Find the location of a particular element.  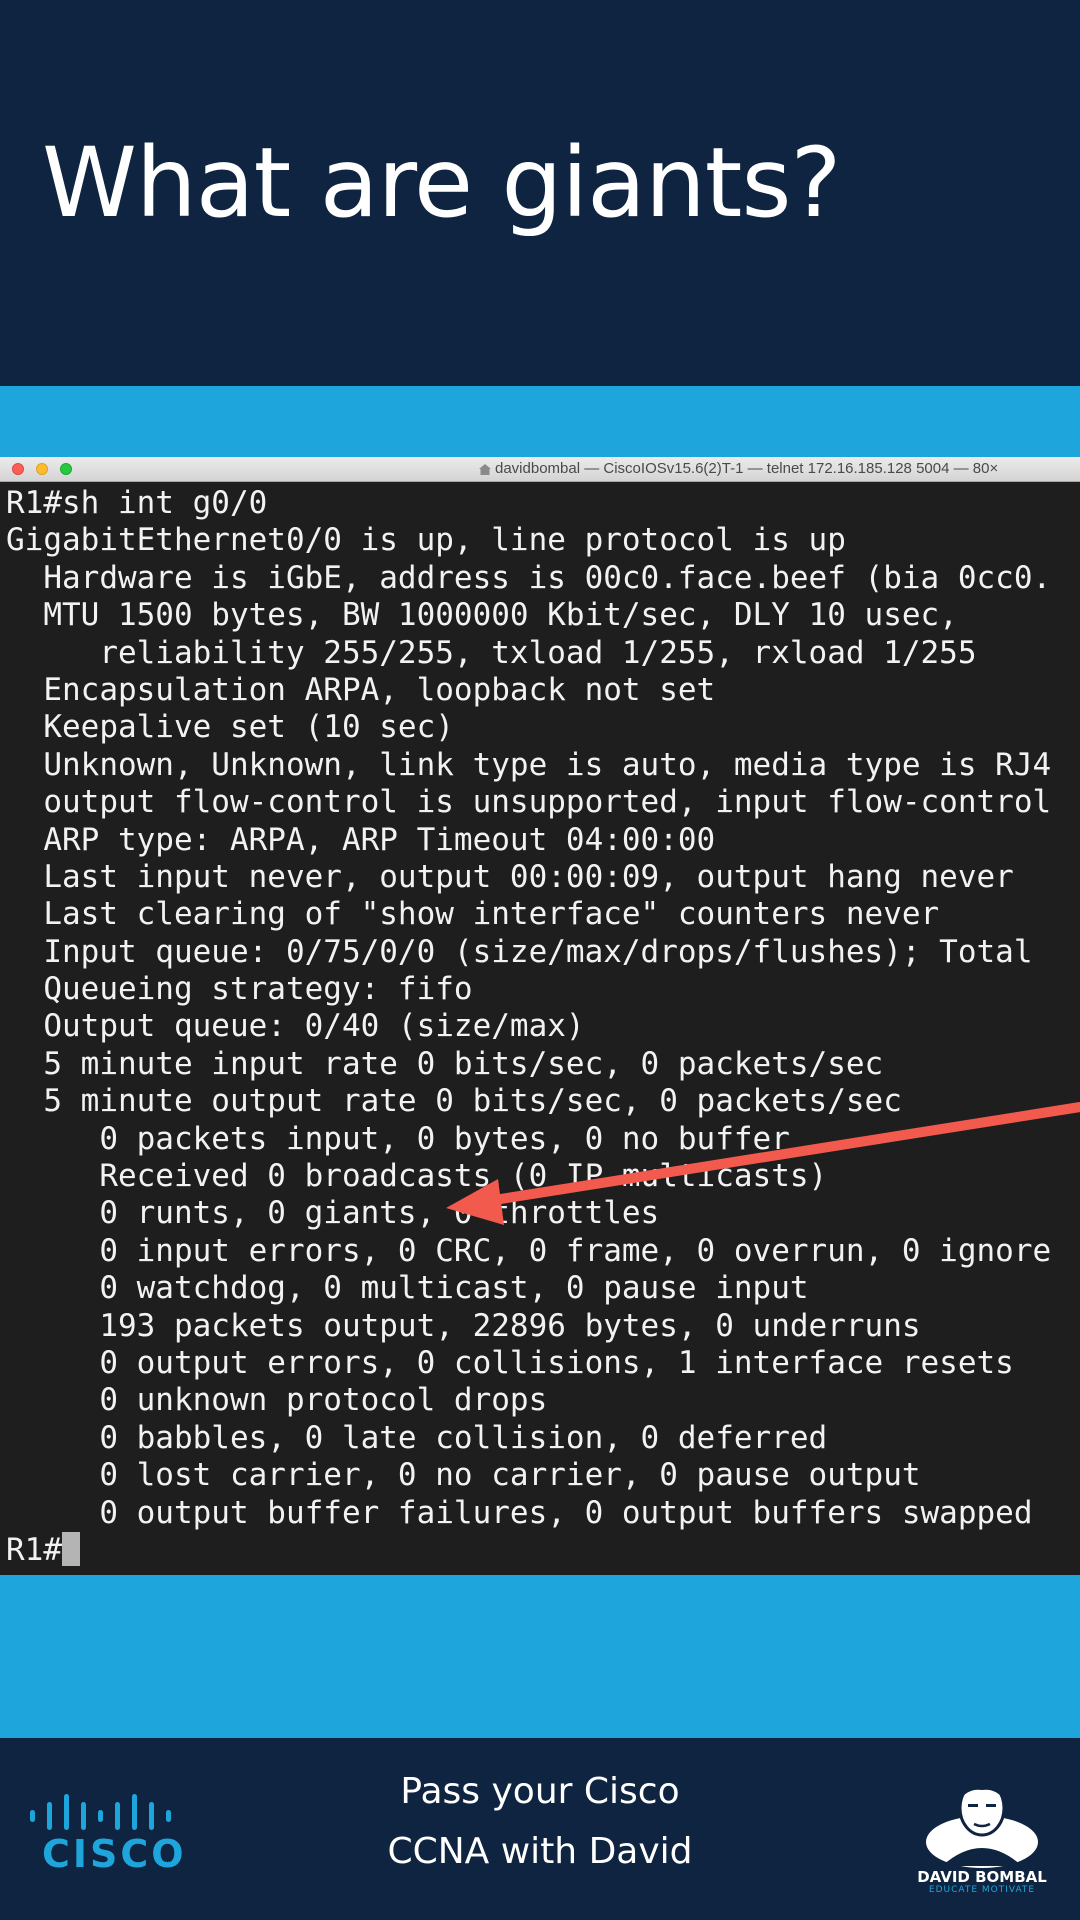

terminal-prompt: R1# is located at coordinates (34, 1549).